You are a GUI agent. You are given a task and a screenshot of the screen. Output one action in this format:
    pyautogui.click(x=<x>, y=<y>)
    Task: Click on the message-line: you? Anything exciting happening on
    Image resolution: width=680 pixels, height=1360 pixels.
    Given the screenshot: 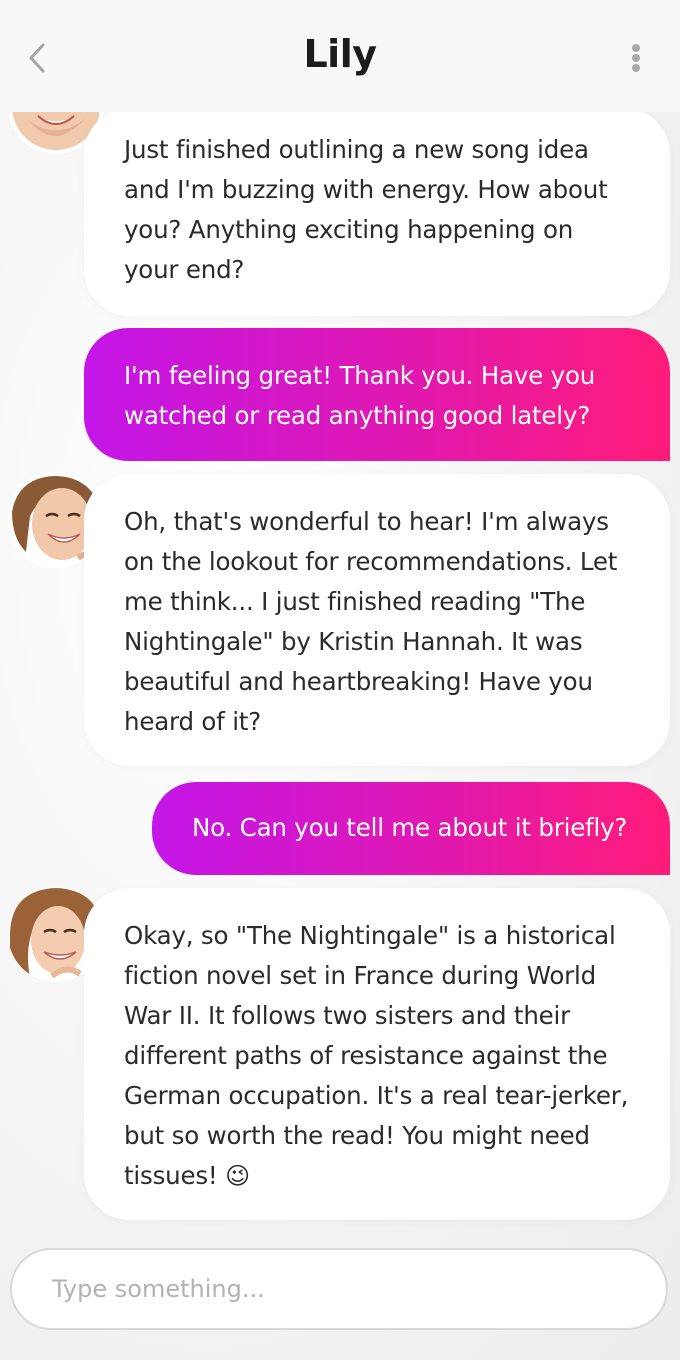 What is the action you would take?
    pyautogui.click(x=349, y=229)
    